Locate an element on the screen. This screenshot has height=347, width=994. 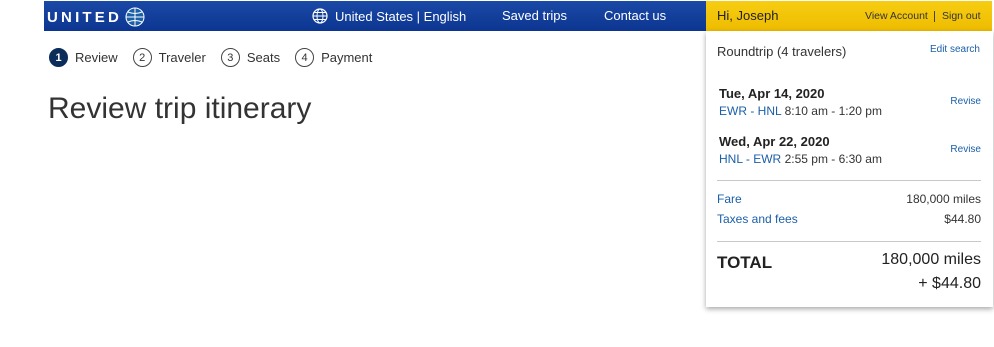
segment-detail: HNL - EWR 2:55 pm - 6:30 am is located at coordinates (850, 159).